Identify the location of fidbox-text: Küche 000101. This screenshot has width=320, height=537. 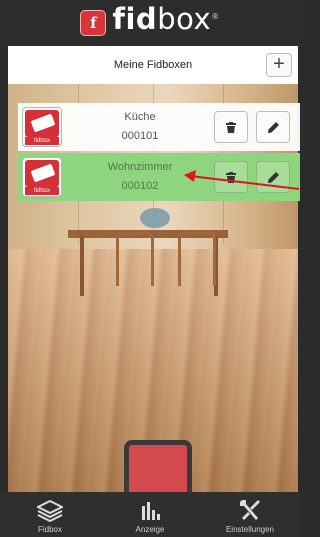
(140, 127).